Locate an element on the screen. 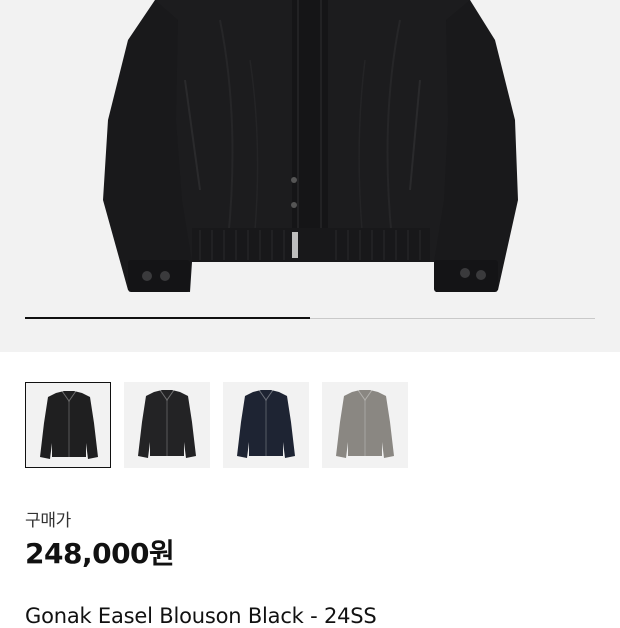  thumbnail-list is located at coordinates (216, 425).